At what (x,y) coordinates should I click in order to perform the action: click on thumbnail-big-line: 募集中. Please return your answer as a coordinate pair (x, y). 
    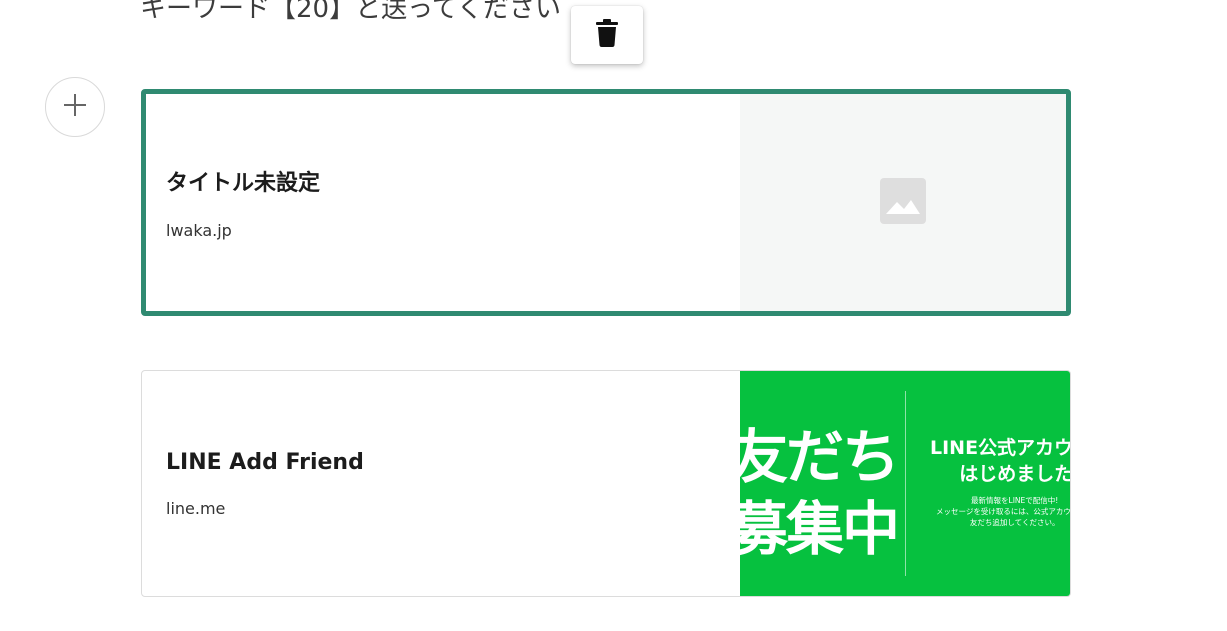
    Looking at the image, I should click on (820, 529).